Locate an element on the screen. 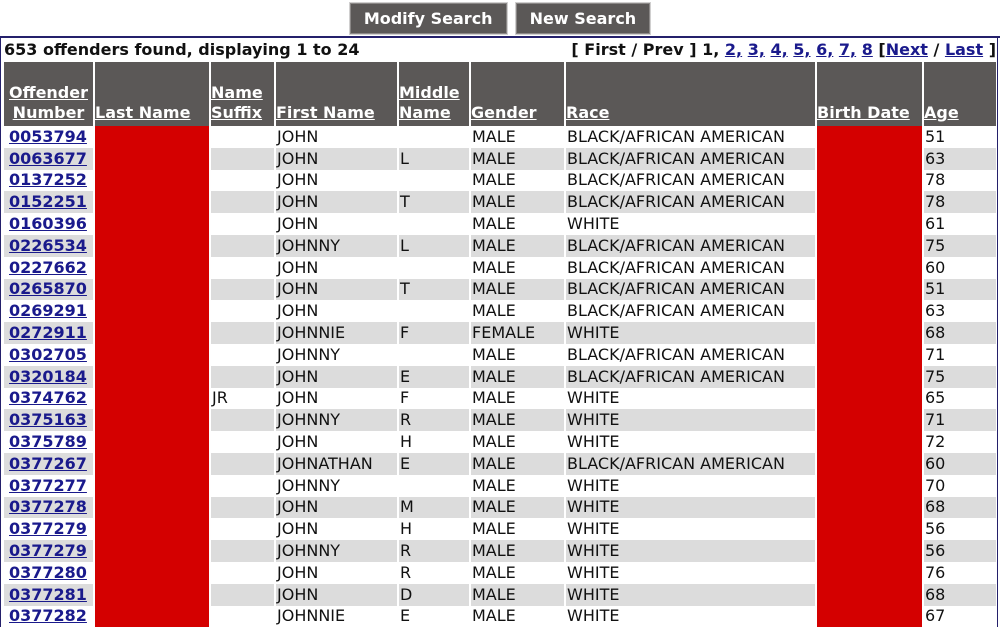 The height and width of the screenshot is (627, 1000). offender-number-link: 0302705 is located at coordinates (48, 354).